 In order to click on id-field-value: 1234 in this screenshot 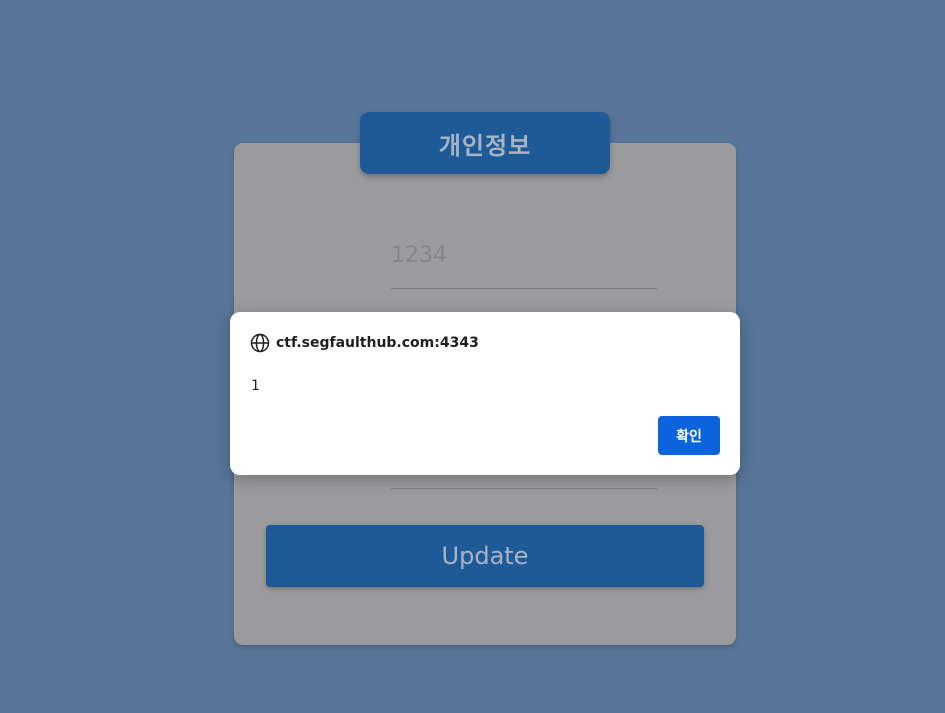, I will do `click(419, 255)`.